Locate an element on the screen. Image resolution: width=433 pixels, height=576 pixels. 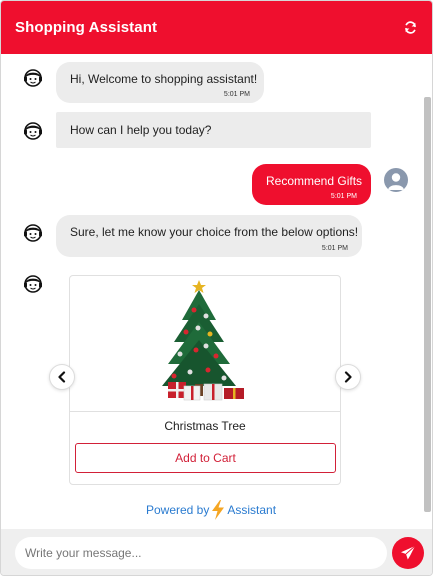
message-text: Hi, Welcome to shopping assistant! is located at coordinates (164, 79).